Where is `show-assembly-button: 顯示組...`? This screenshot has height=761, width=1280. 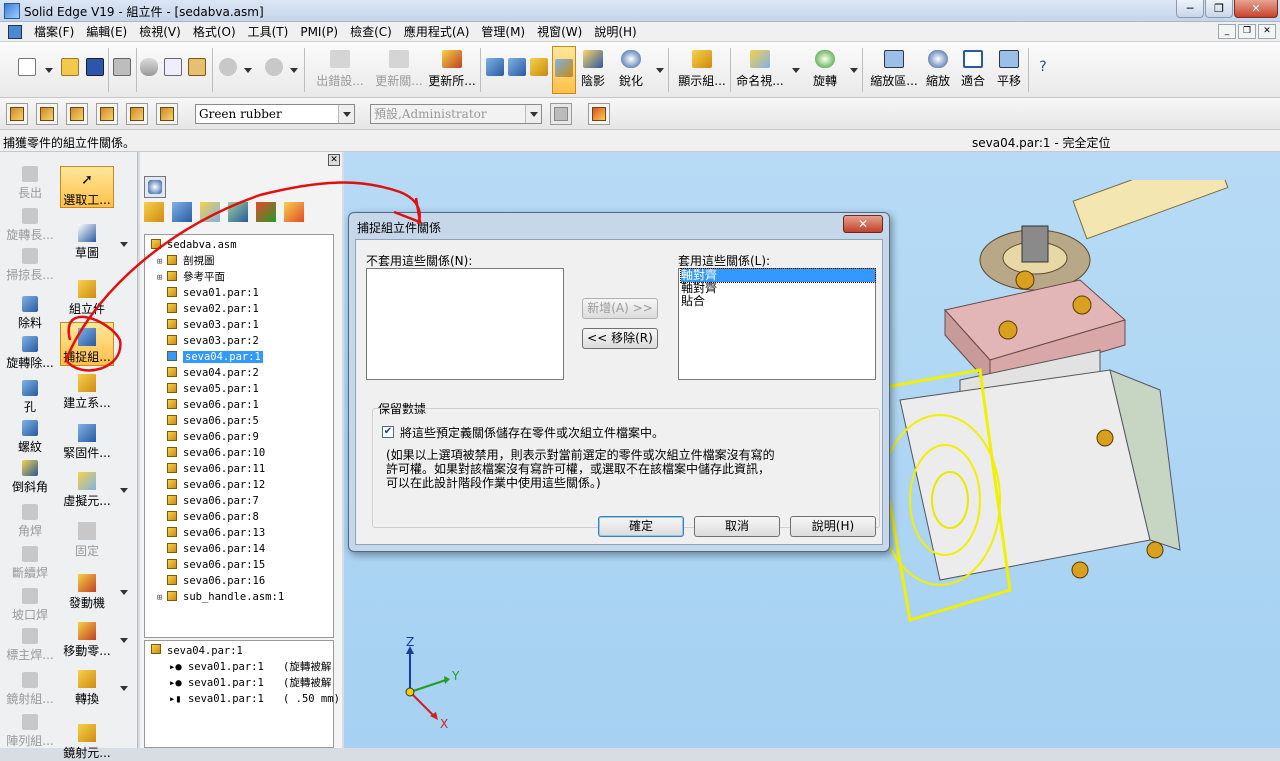
show-assembly-button: 顯示組... is located at coordinates (702, 70).